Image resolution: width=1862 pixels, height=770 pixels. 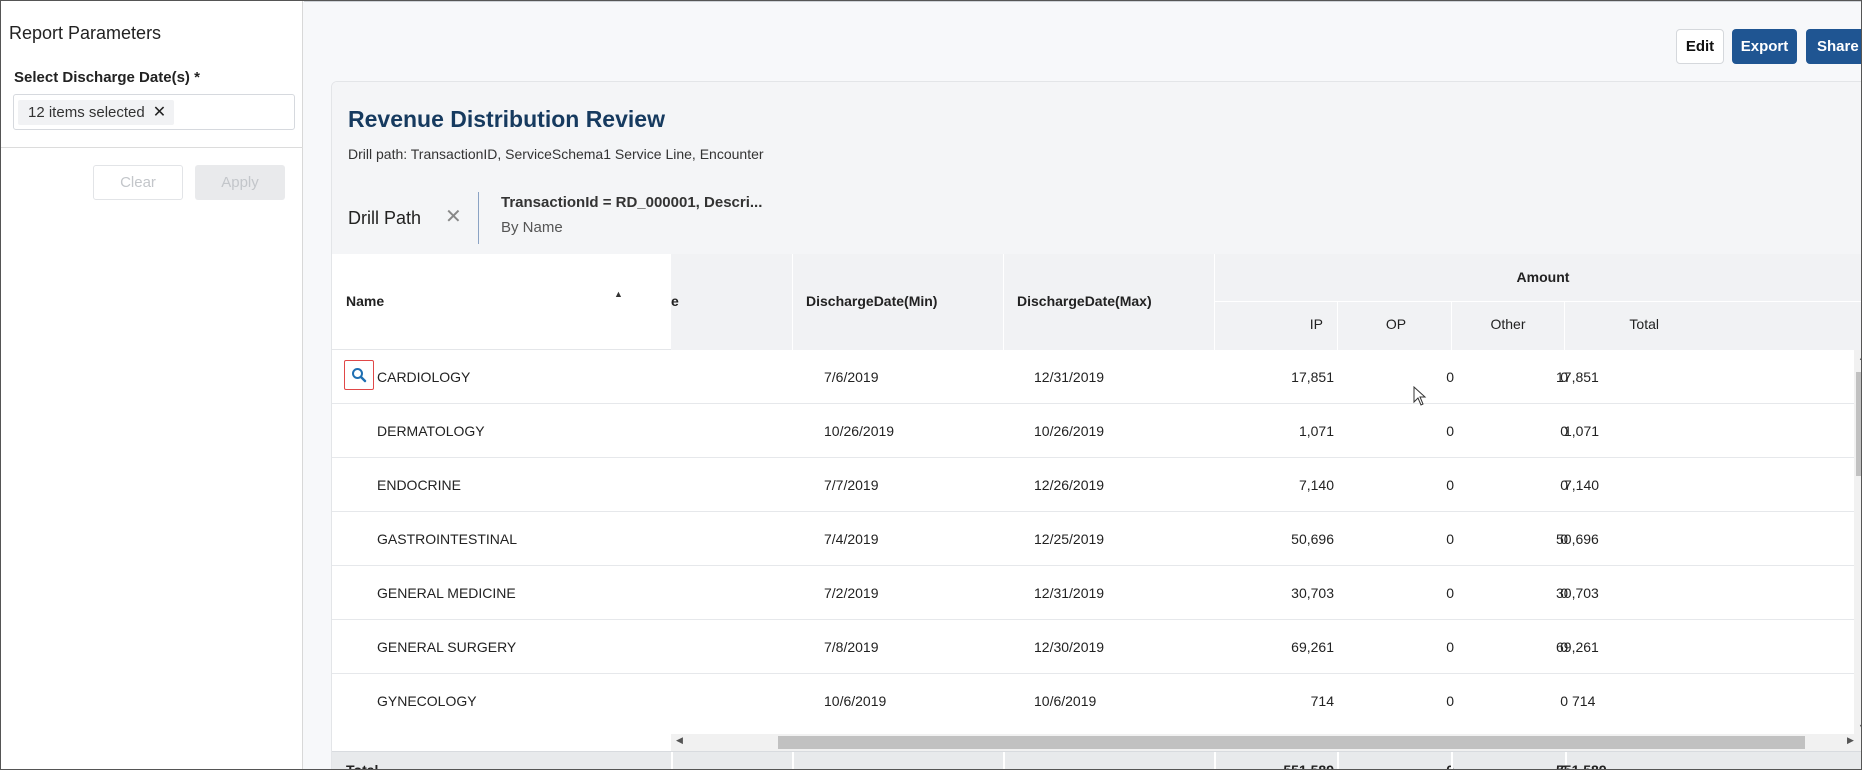 What do you see at coordinates (1700, 46) in the screenshot?
I see `edit-button: Edit` at bounding box center [1700, 46].